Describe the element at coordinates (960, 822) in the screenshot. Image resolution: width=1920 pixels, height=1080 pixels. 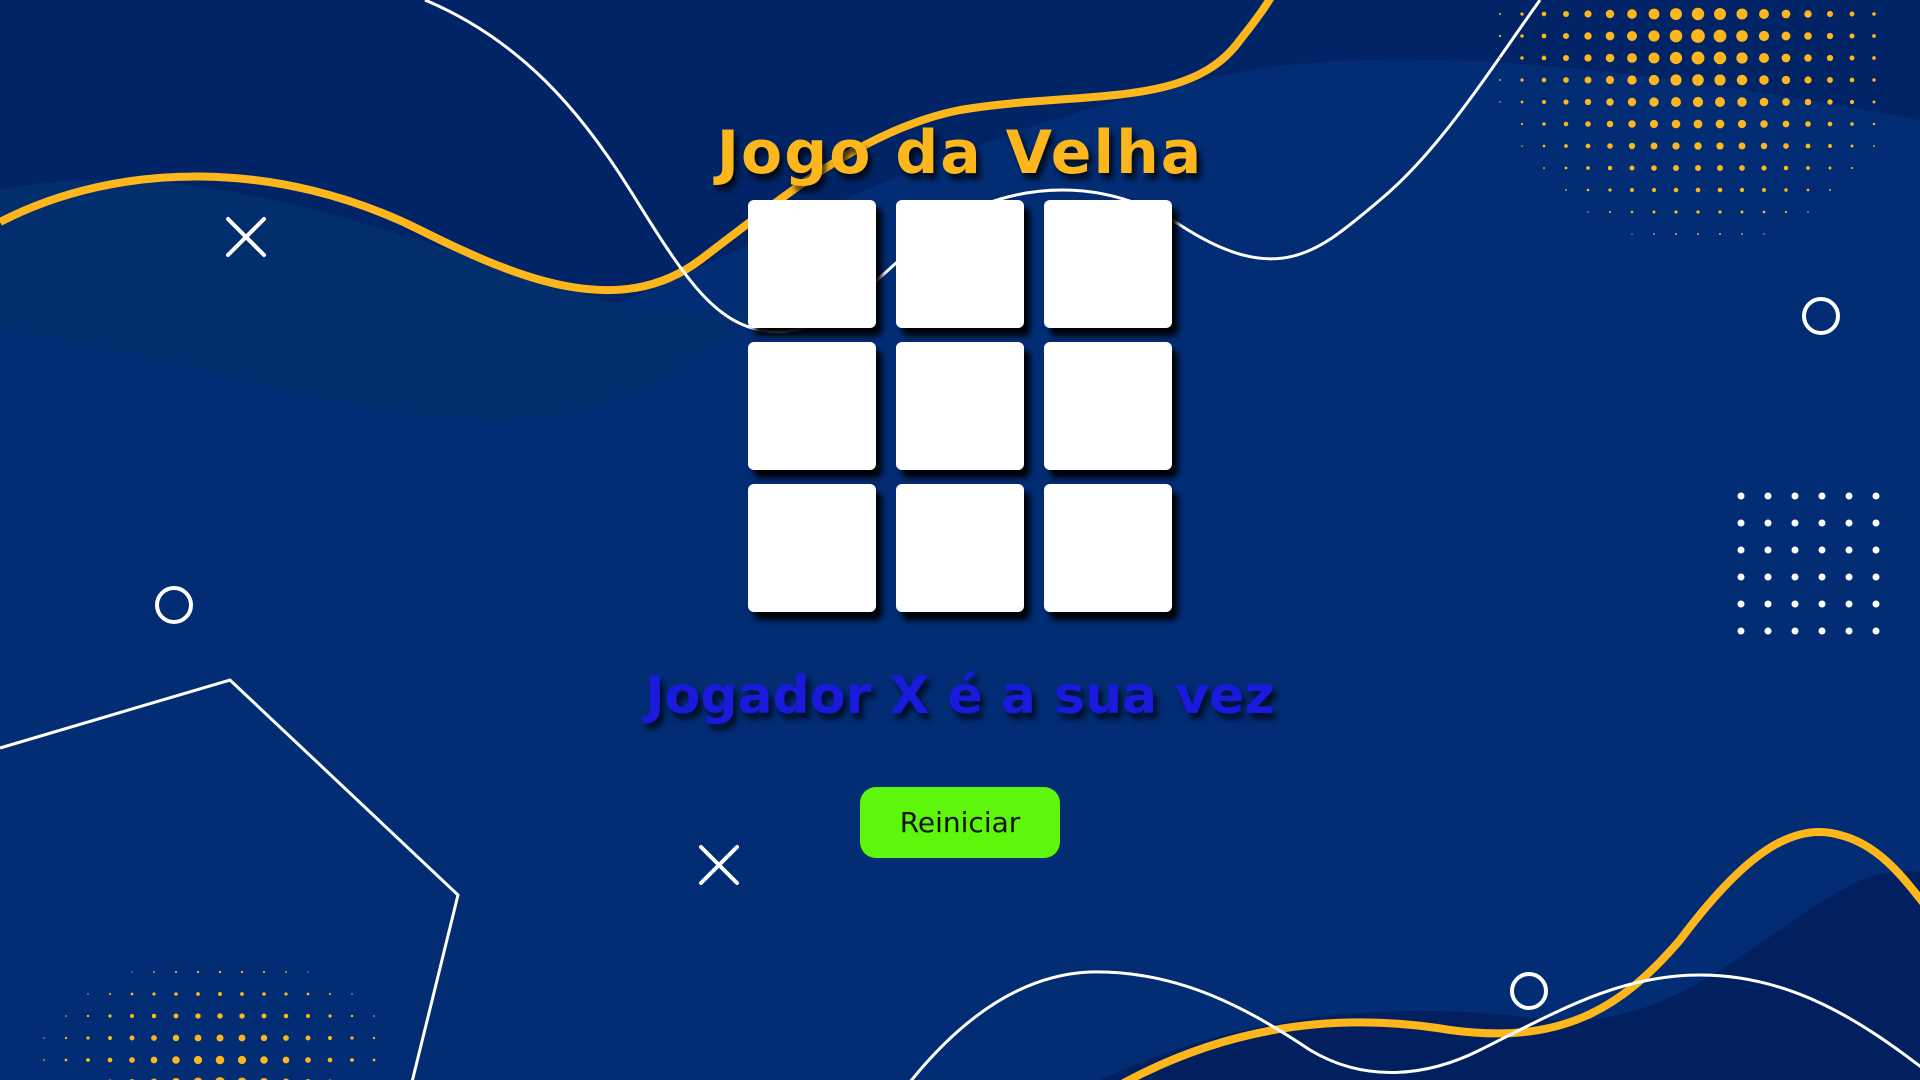
I see `restart-button: Reiniciar` at that location.